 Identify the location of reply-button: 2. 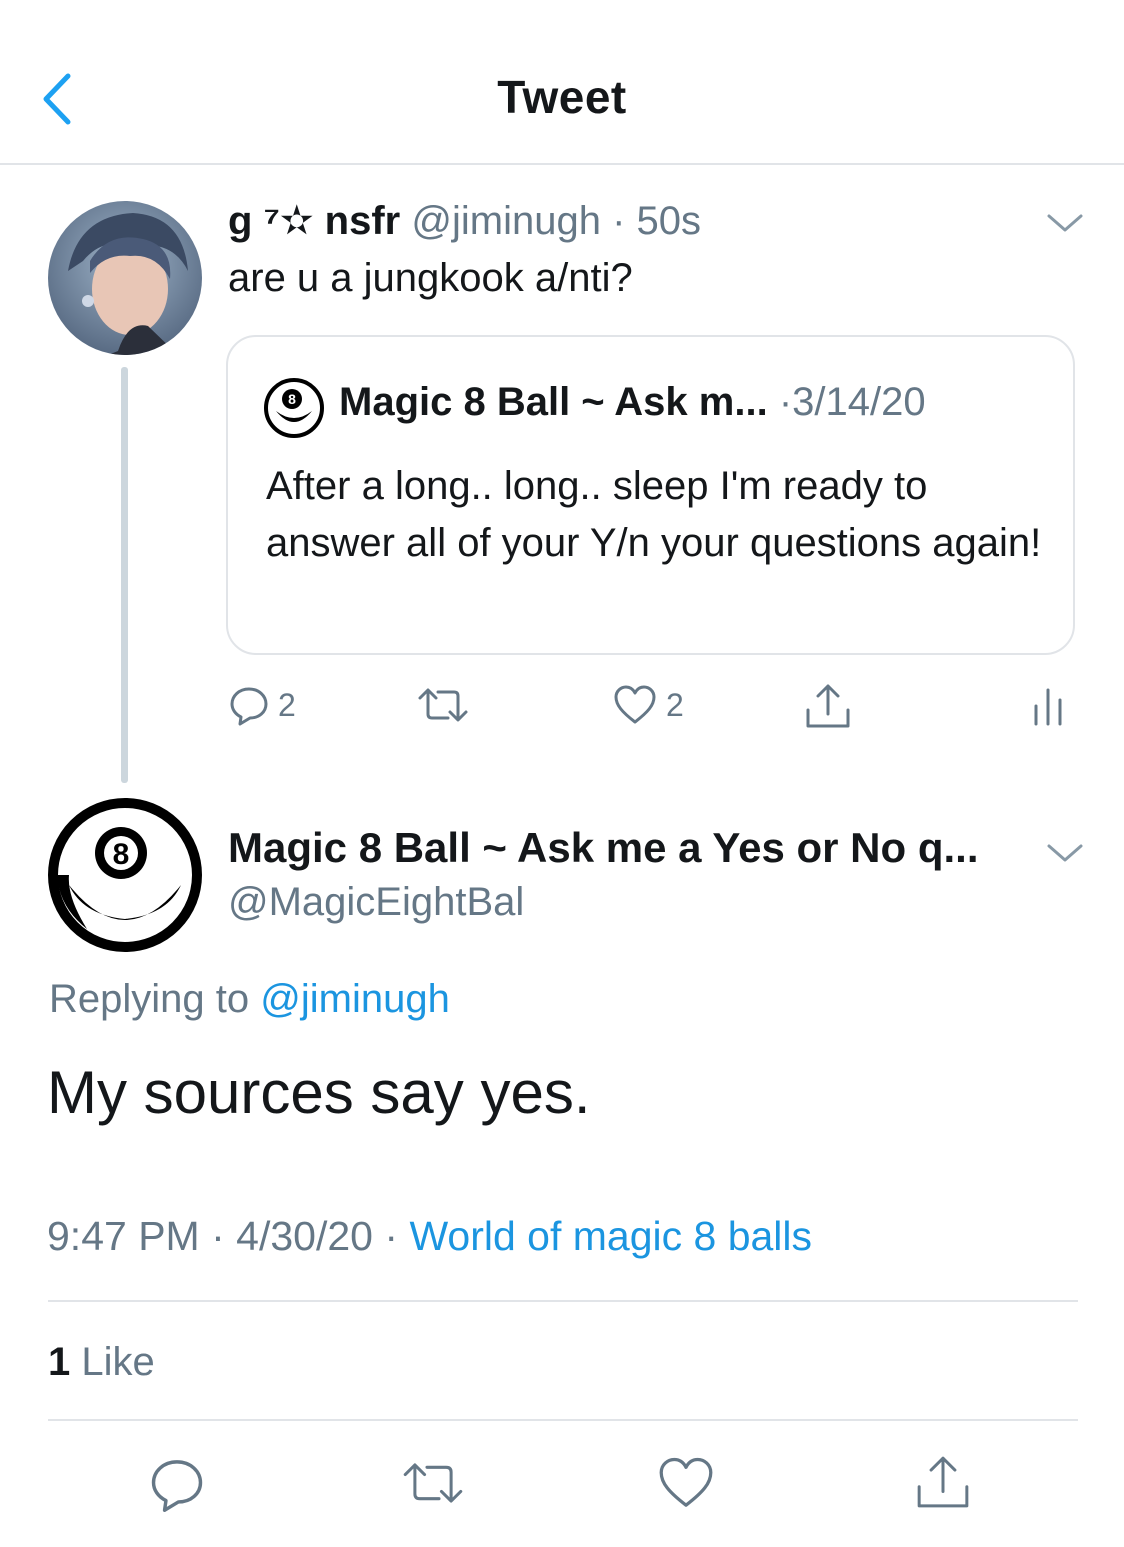
(262, 705).